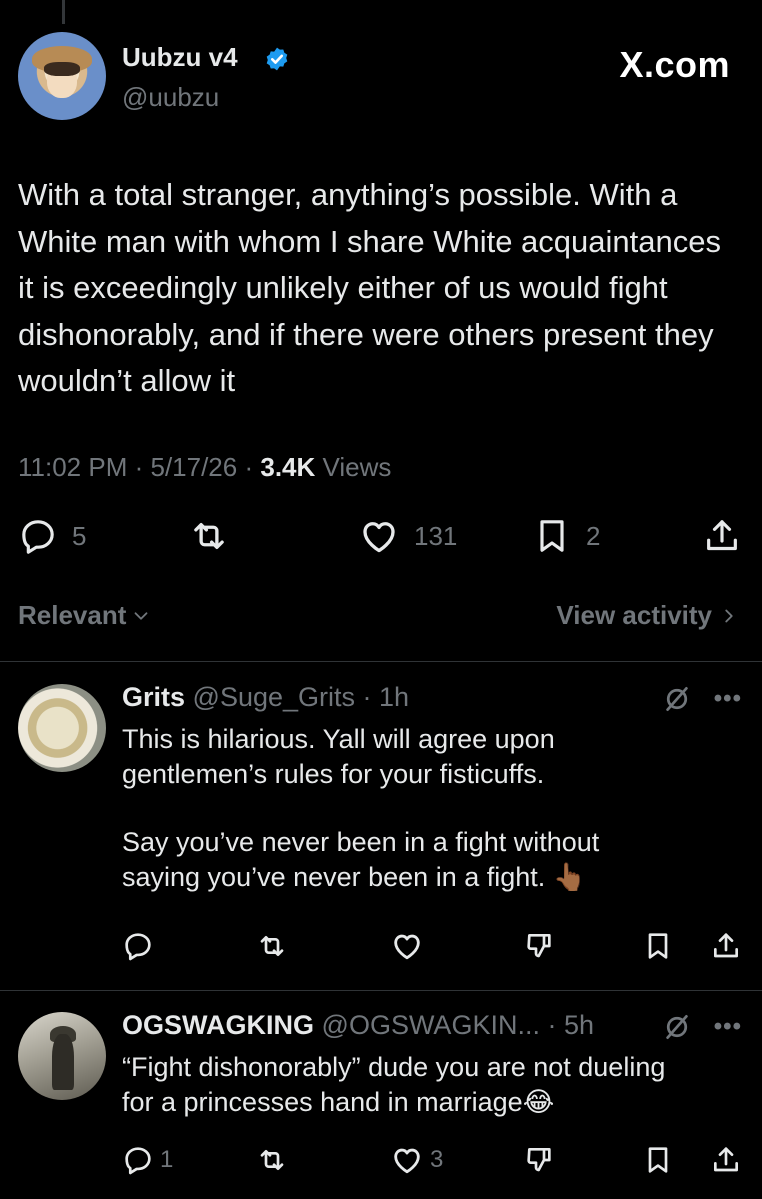 Image resolution: width=762 pixels, height=1199 pixels. What do you see at coordinates (436, 535) in the screenshot?
I see `like-count: 131` at bounding box center [436, 535].